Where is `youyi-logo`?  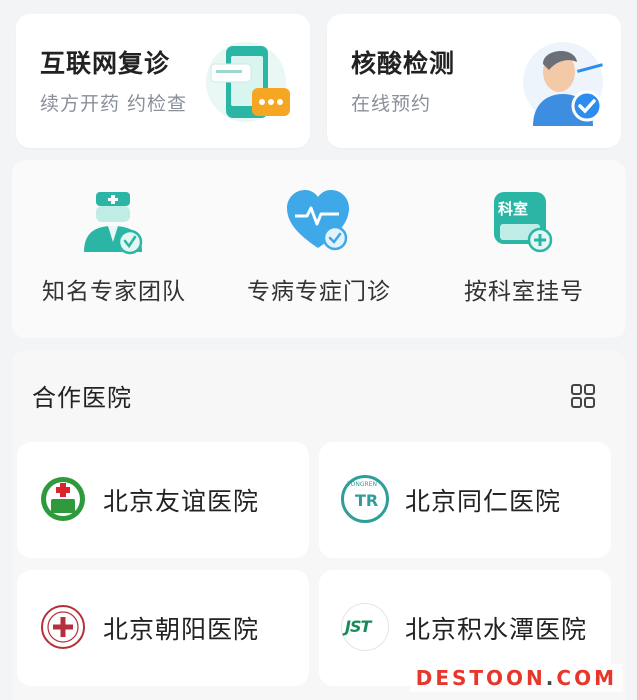
youyi-logo is located at coordinates (63, 499).